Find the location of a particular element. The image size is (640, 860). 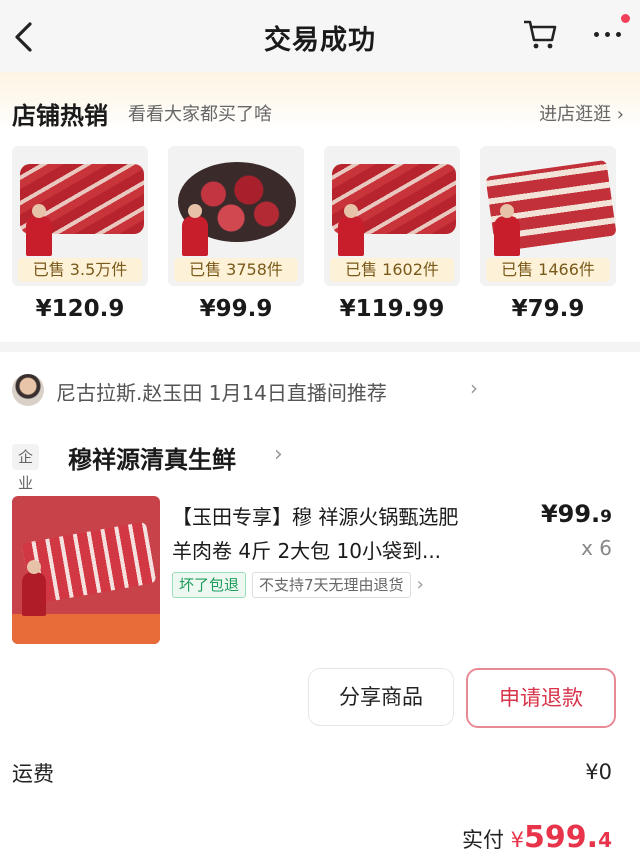

visit-shop-link: 进店逛逛 › is located at coordinates (581, 113).